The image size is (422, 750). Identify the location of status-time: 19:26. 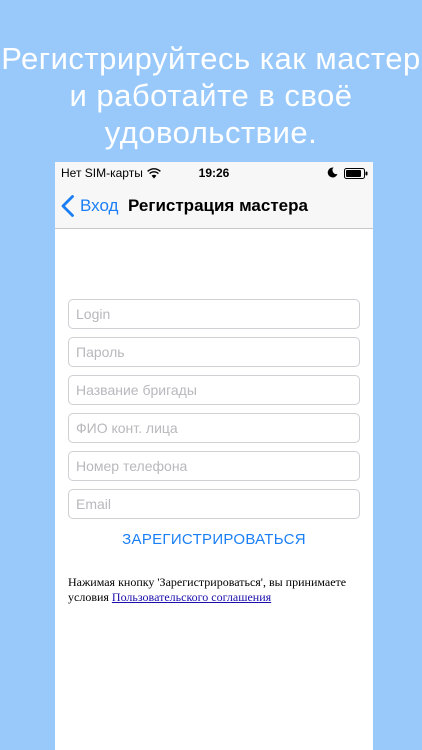
(214, 173).